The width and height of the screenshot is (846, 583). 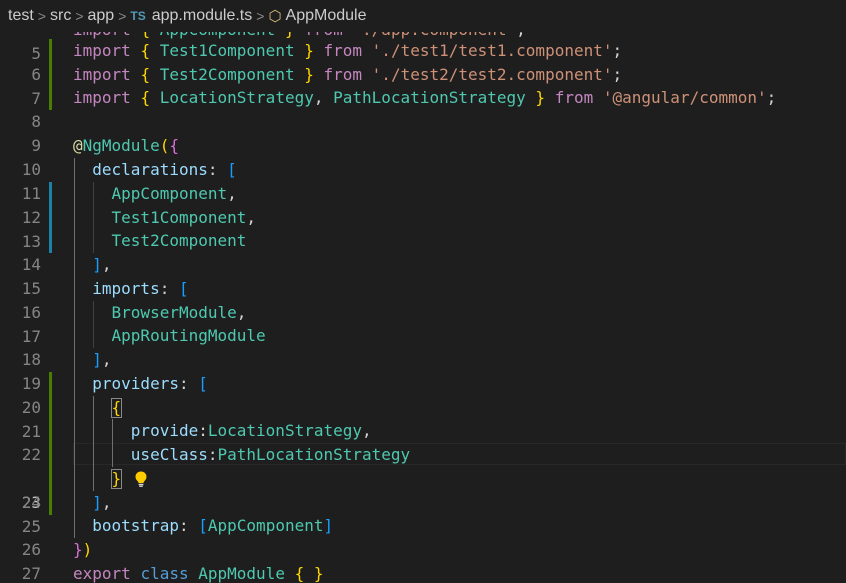 I want to click on code-line: 26 bootstrap: [AppComponent], so click(x=423, y=536).